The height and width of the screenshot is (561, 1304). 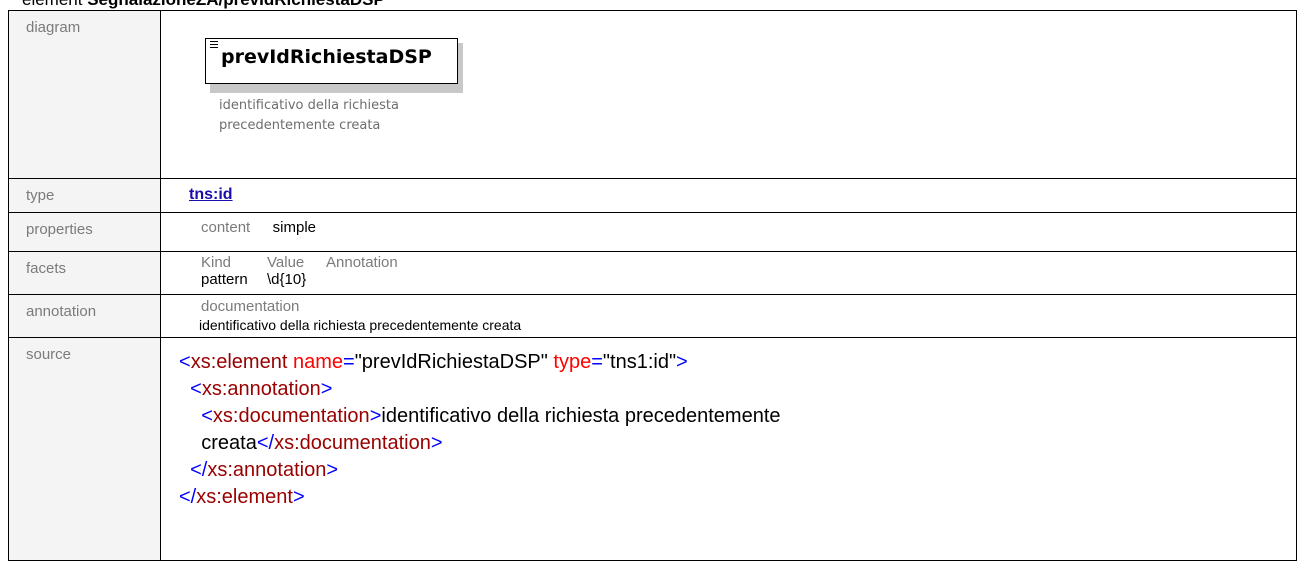 What do you see at coordinates (229, 443) in the screenshot?
I see `src-doc-text-2: creata` at bounding box center [229, 443].